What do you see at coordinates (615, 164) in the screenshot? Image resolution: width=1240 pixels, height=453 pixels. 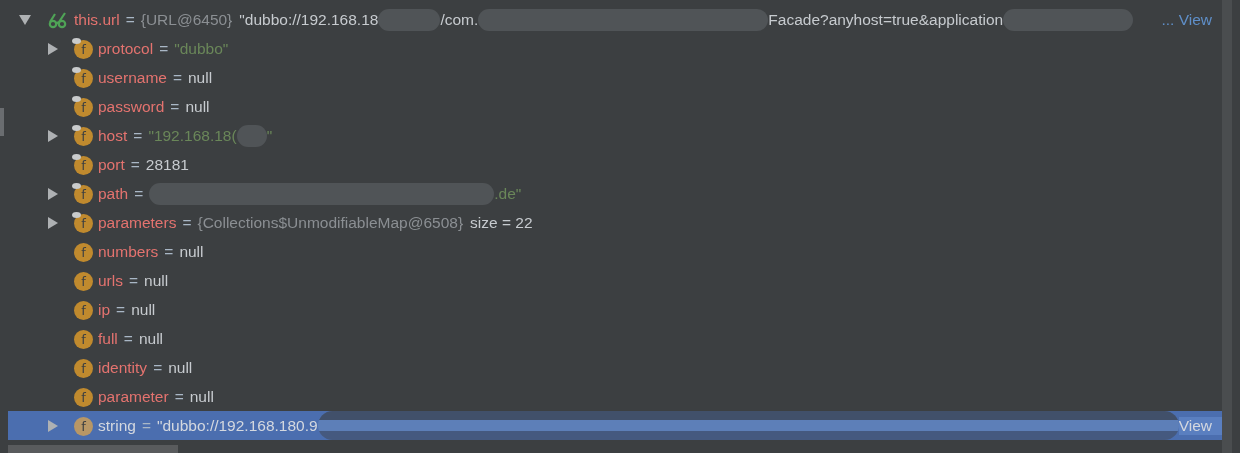 I see `tree-row: f port = 28181` at bounding box center [615, 164].